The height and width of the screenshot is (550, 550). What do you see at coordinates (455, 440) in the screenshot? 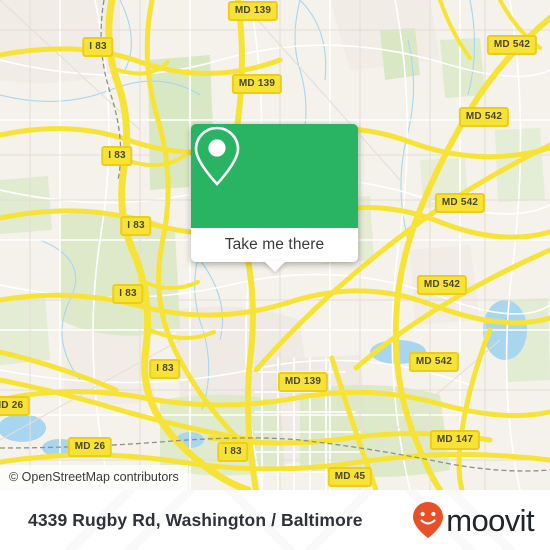
I see `road-shield: MD 147` at bounding box center [455, 440].